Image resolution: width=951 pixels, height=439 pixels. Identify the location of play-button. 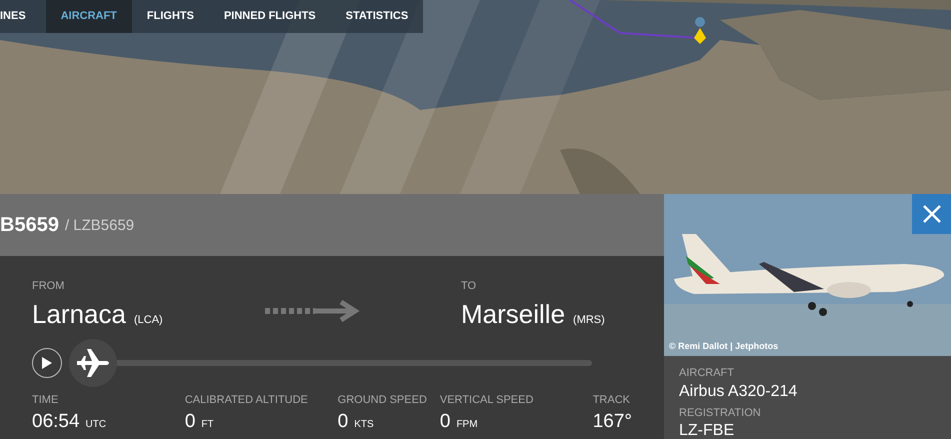
(47, 363).